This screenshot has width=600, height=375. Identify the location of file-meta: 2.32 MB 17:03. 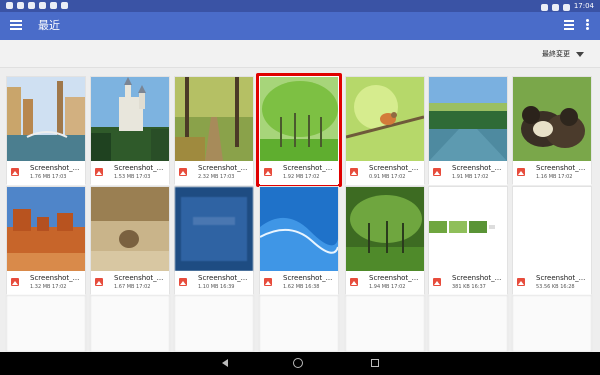
(216, 177).